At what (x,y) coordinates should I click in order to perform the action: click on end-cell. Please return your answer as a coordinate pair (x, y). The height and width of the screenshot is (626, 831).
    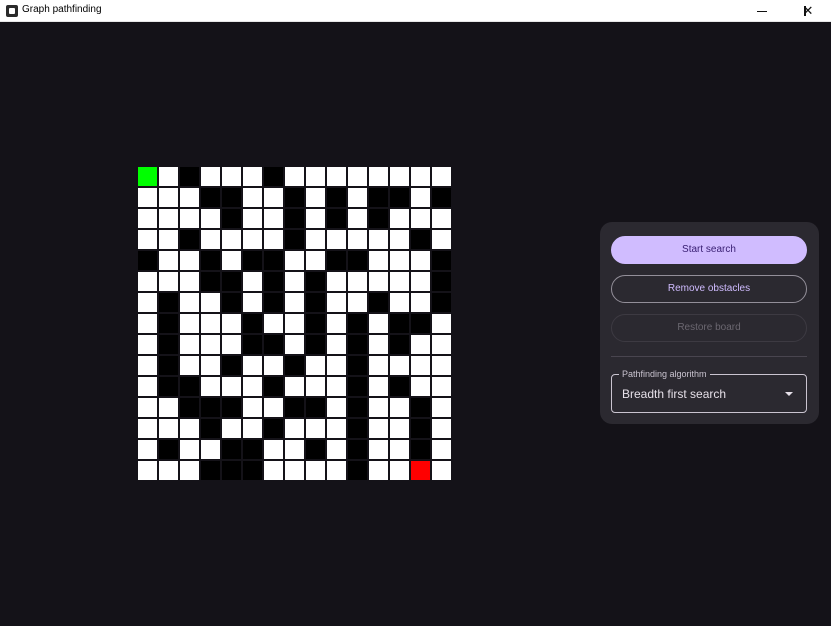
    Looking at the image, I should click on (420, 470).